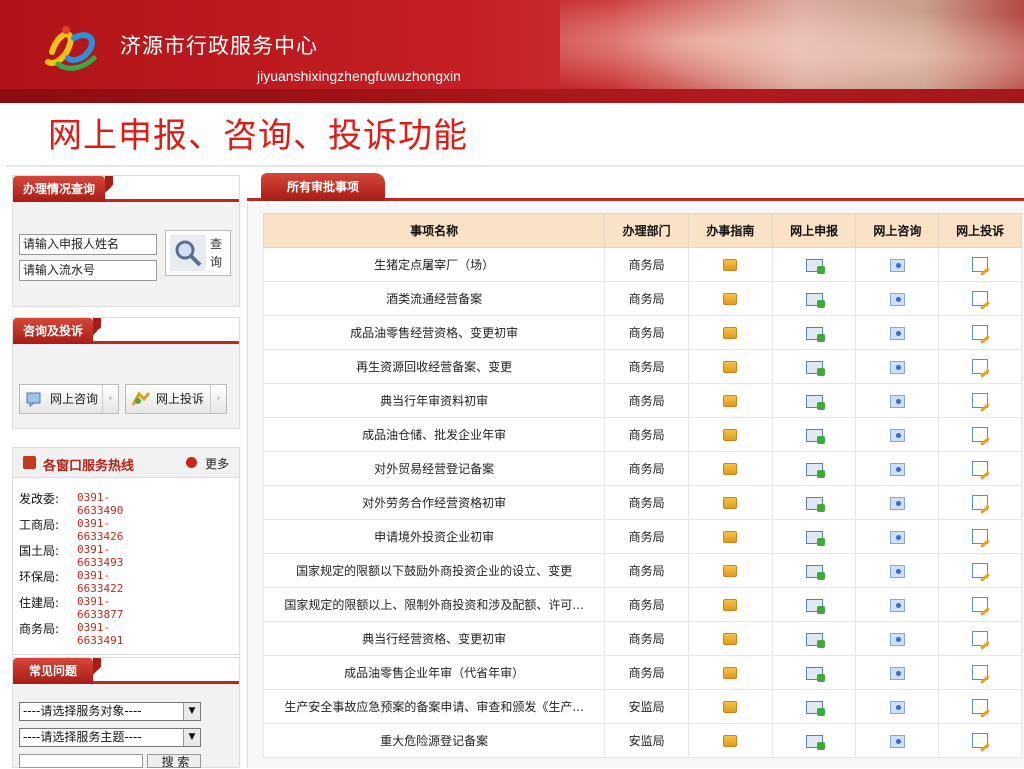 This screenshot has height=769, width=1024. What do you see at coordinates (434, 332) in the screenshot?
I see `item-name-link: 成品油零售经营资格、变更初审` at bounding box center [434, 332].